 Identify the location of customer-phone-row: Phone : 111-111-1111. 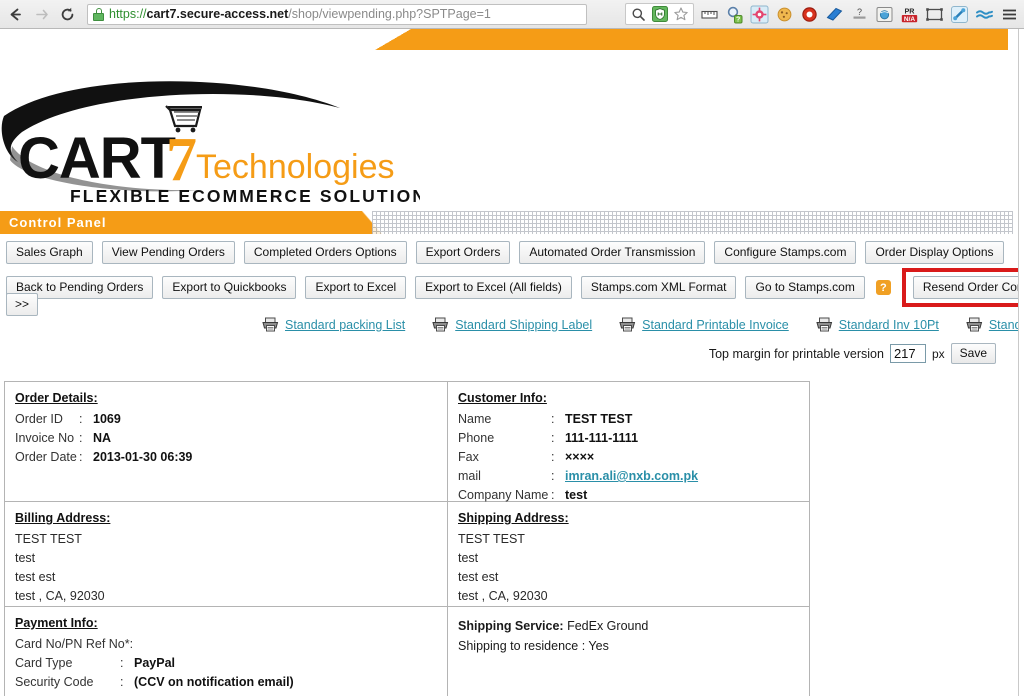
(628, 438).